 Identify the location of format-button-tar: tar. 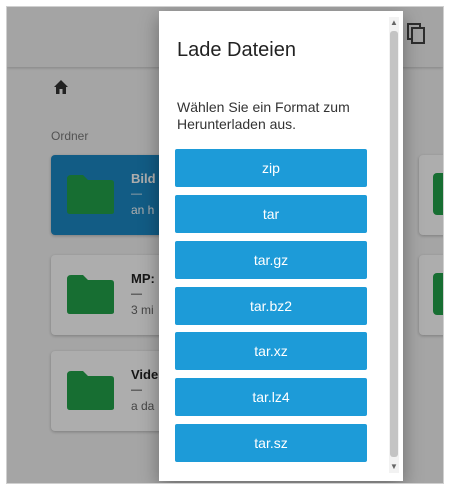
(271, 214).